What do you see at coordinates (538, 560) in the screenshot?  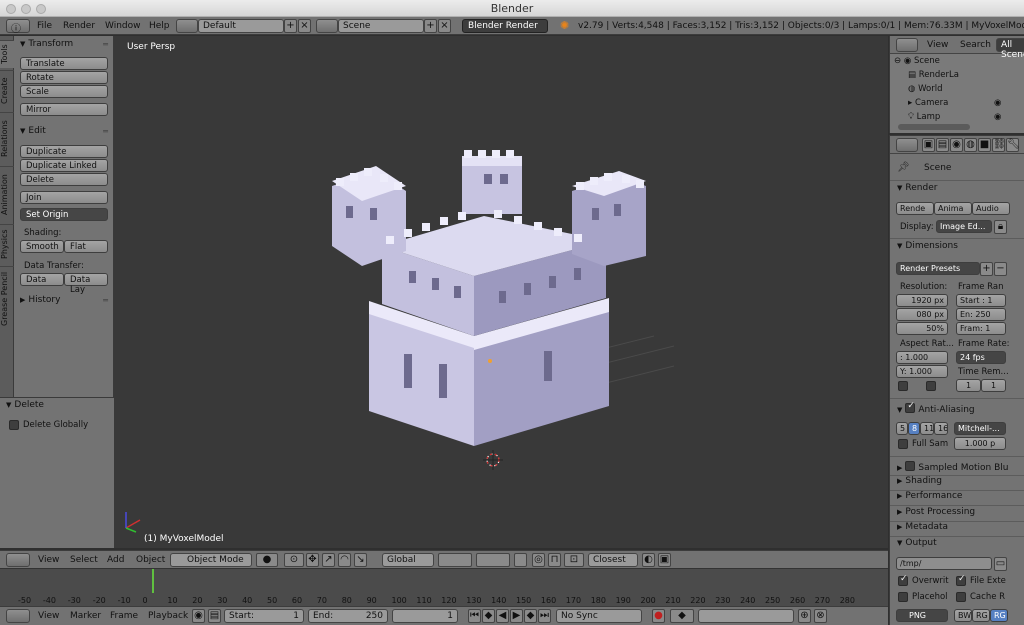 I see `proportional-edit-icon: ◎` at bounding box center [538, 560].